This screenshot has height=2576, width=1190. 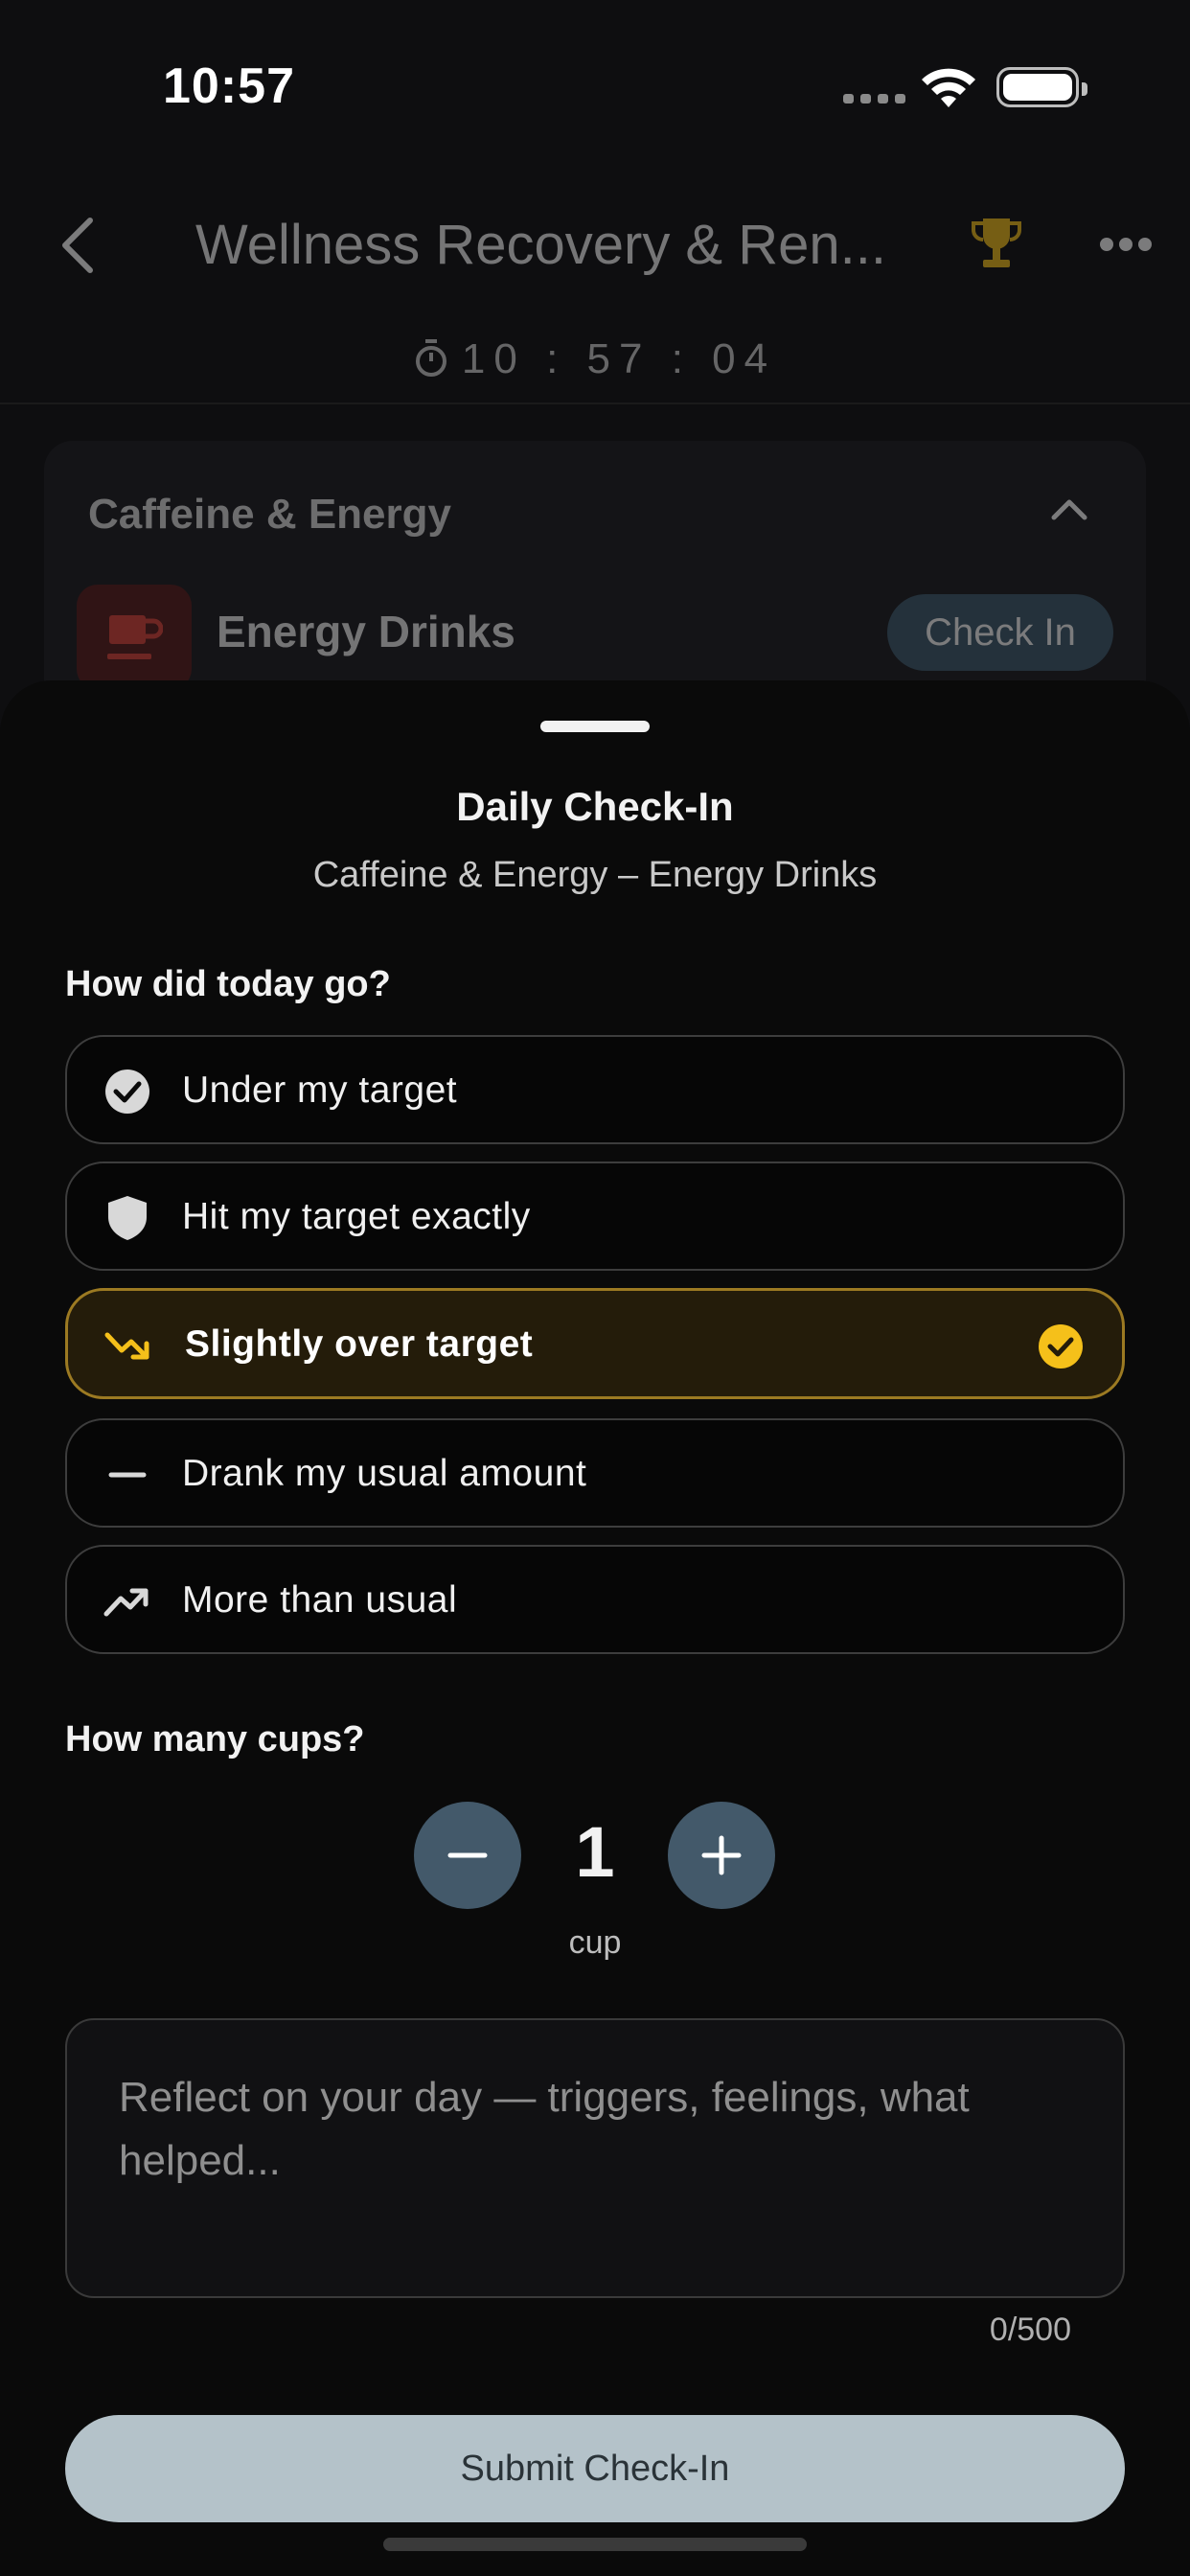 I want to click on home-indicator, so click(x=595, y=2544).